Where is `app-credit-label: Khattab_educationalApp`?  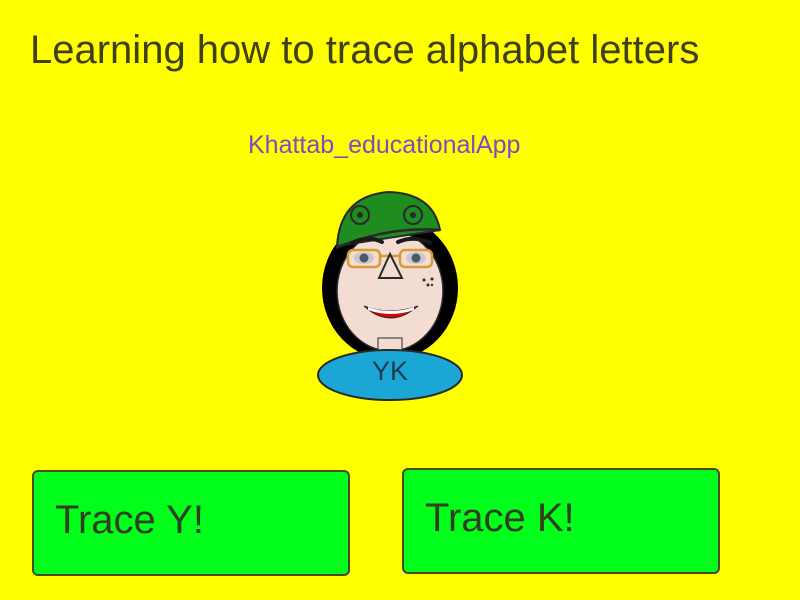 app-credit-label: Khattab_educationalApp is located at coordinates (384, 145).